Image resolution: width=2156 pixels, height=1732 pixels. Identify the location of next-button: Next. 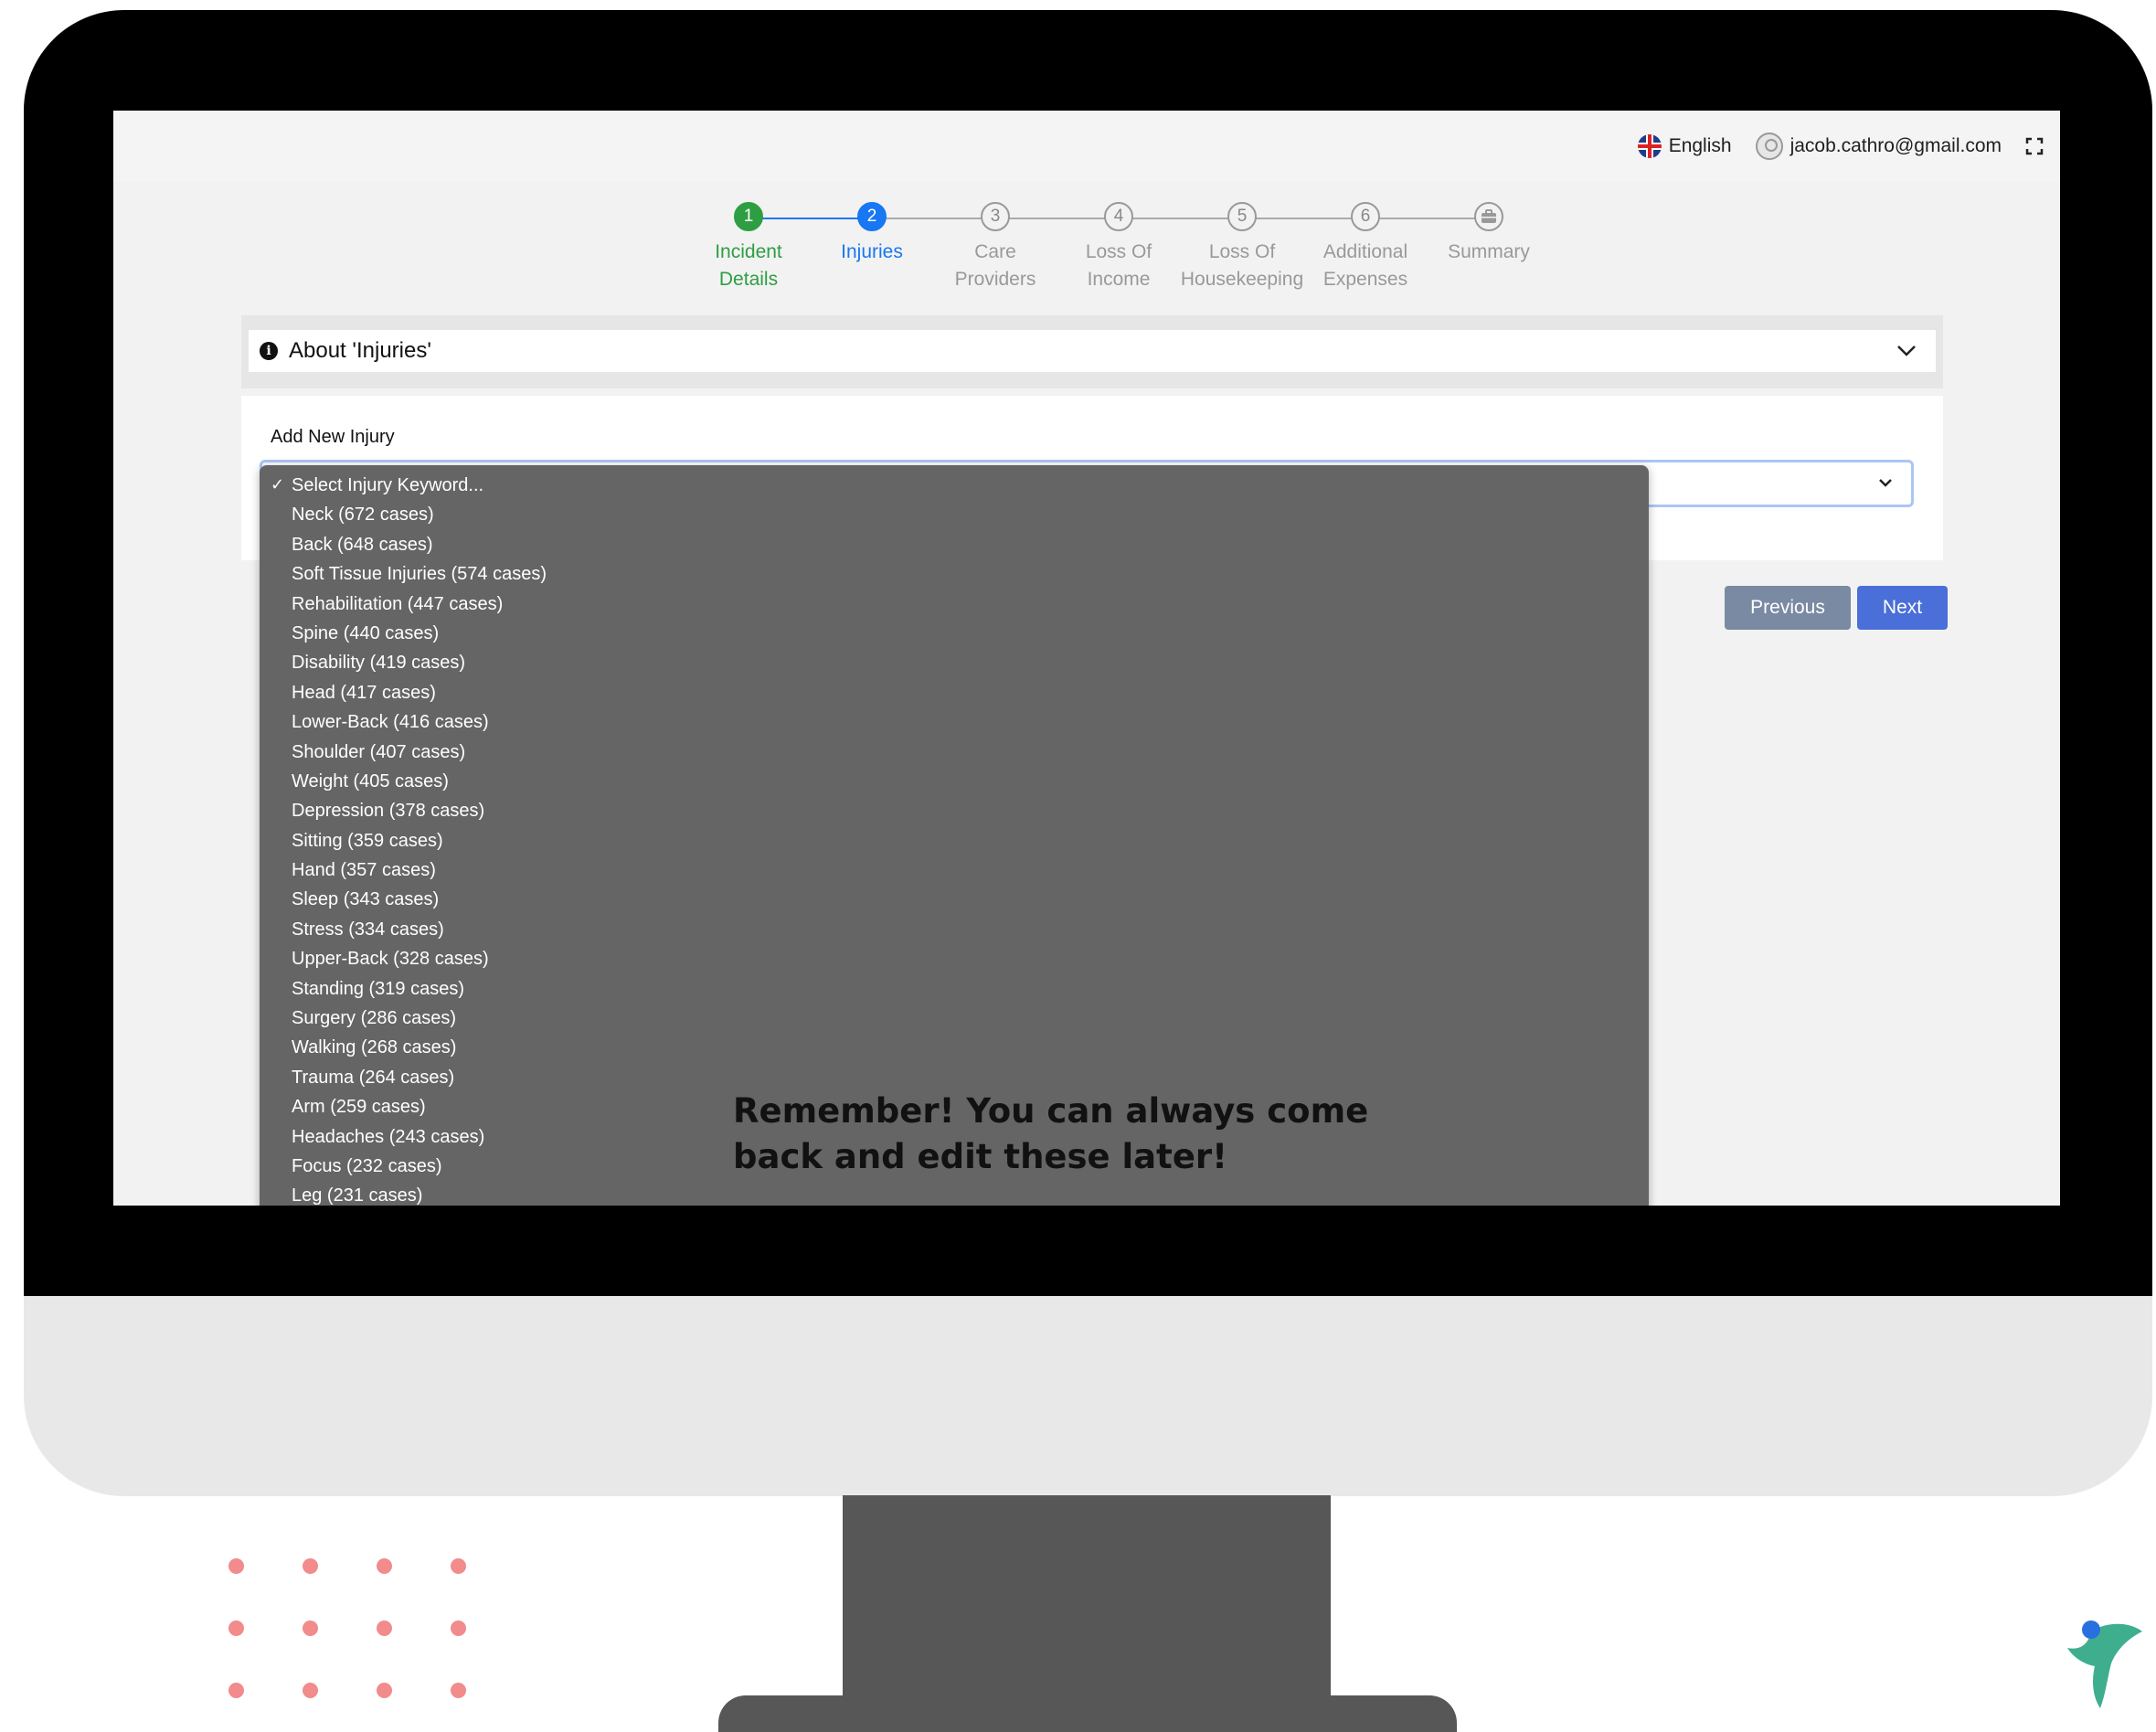
(1902, 608).